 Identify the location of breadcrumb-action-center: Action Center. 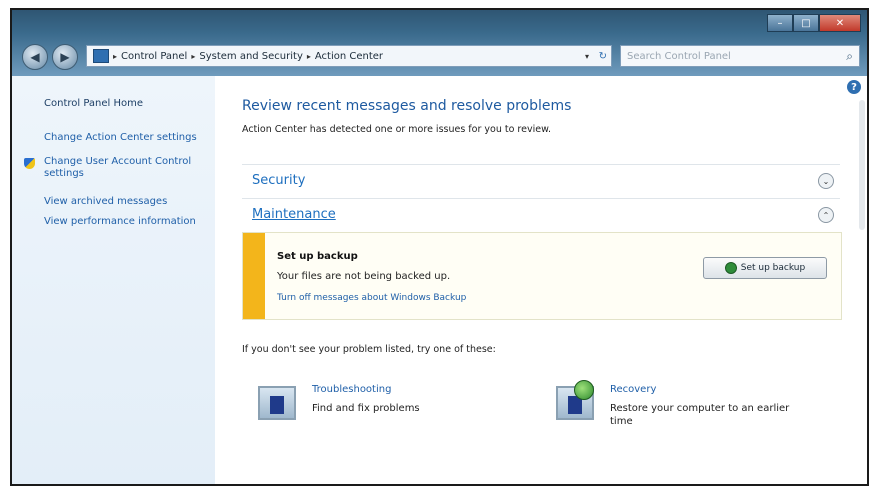
(349, 56).